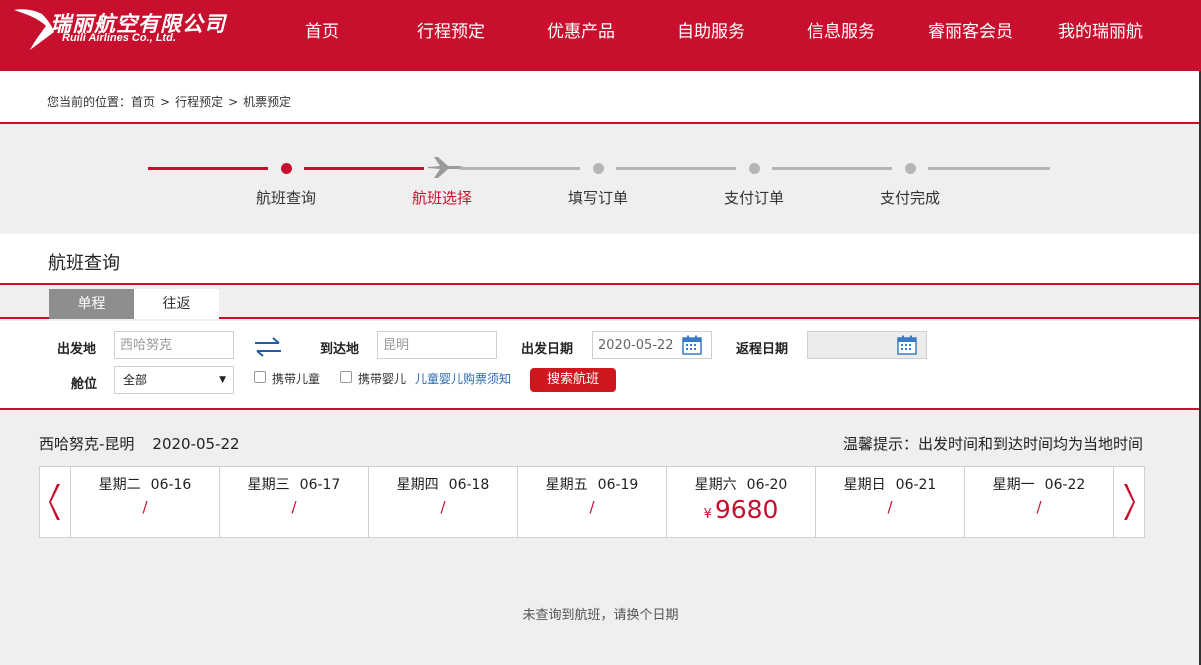  I want to click on breadcrumb-home: 首页, so click(143, 102).